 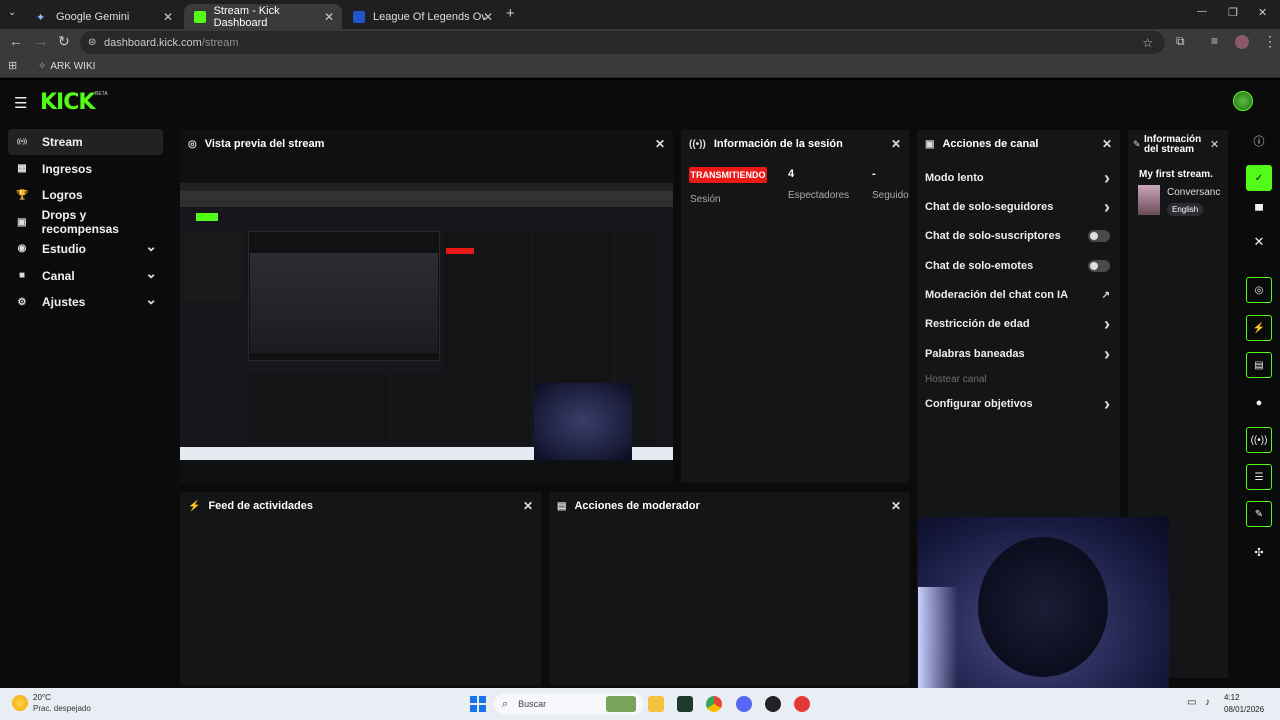 I want to click on chrome-icon, so click(x=714, y=704).